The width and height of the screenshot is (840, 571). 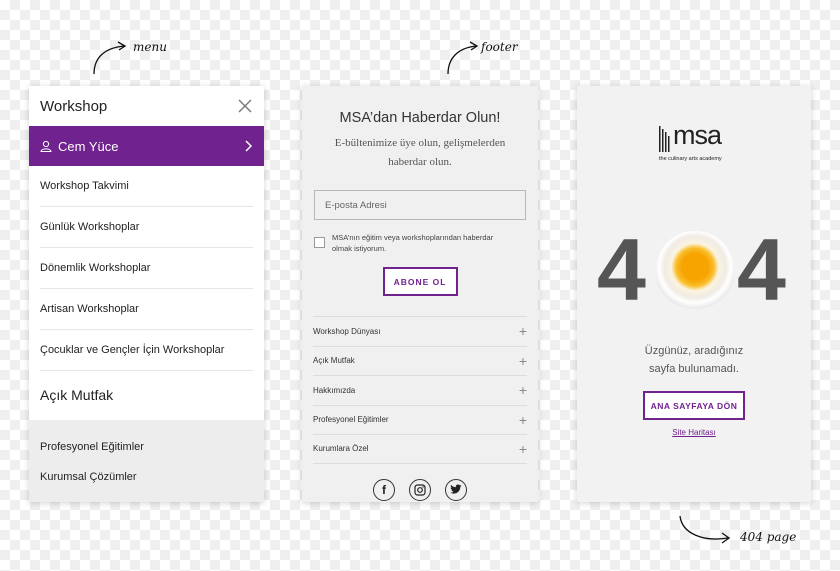 I want to click on accordion-label: Workshop Dünyası, so click(x=347, y=331).